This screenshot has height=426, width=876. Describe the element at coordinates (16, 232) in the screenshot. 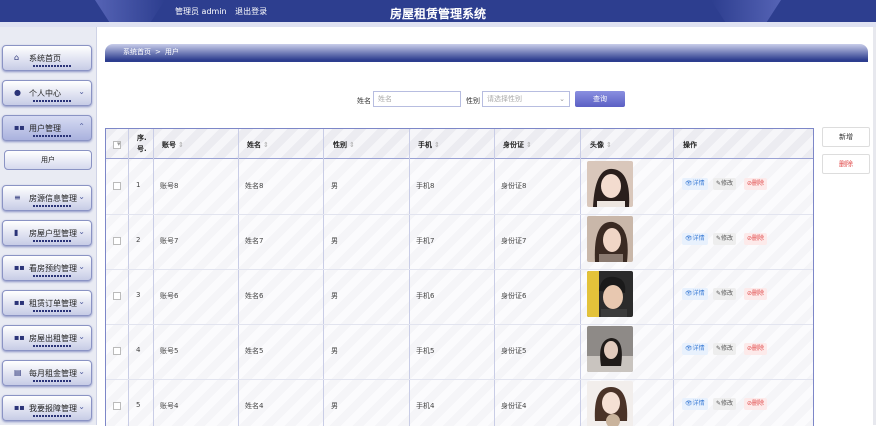

I see `chart-icon: ▮` at that location.